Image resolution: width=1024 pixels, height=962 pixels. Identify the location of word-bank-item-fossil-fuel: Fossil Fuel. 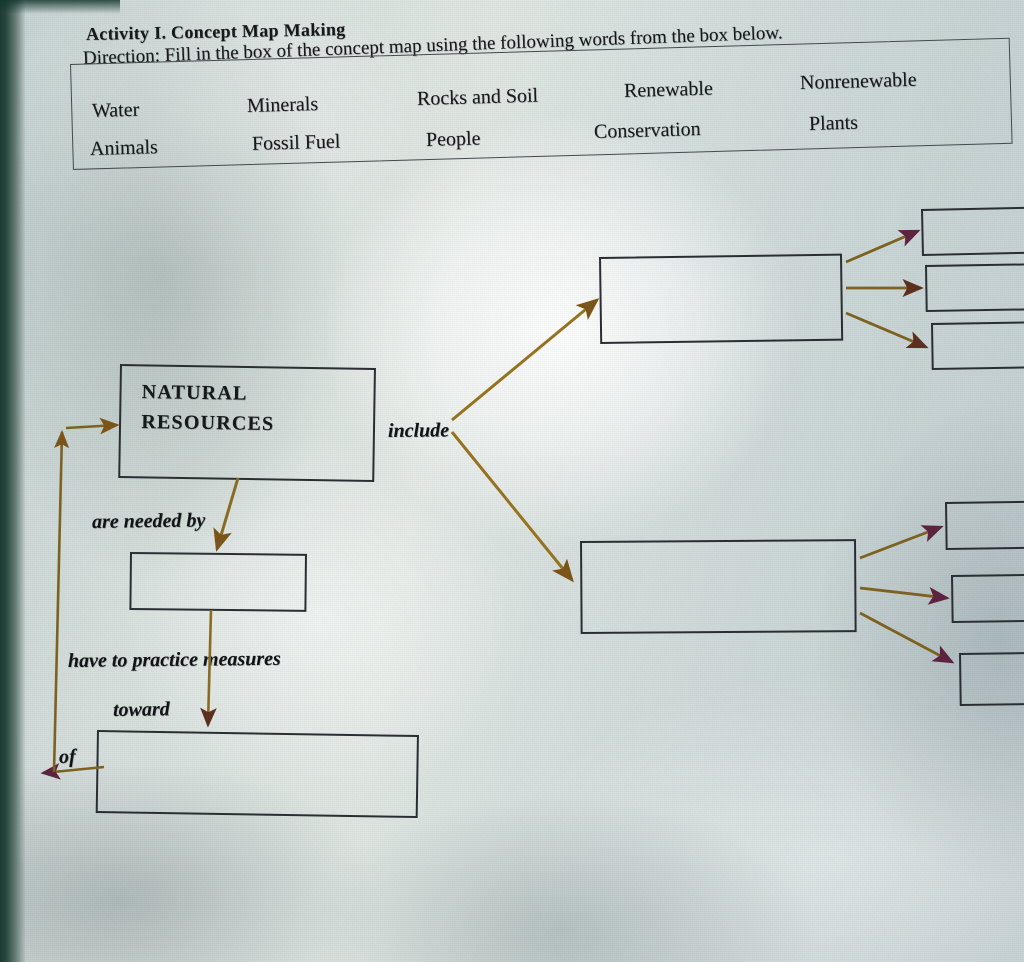
(296, 142).